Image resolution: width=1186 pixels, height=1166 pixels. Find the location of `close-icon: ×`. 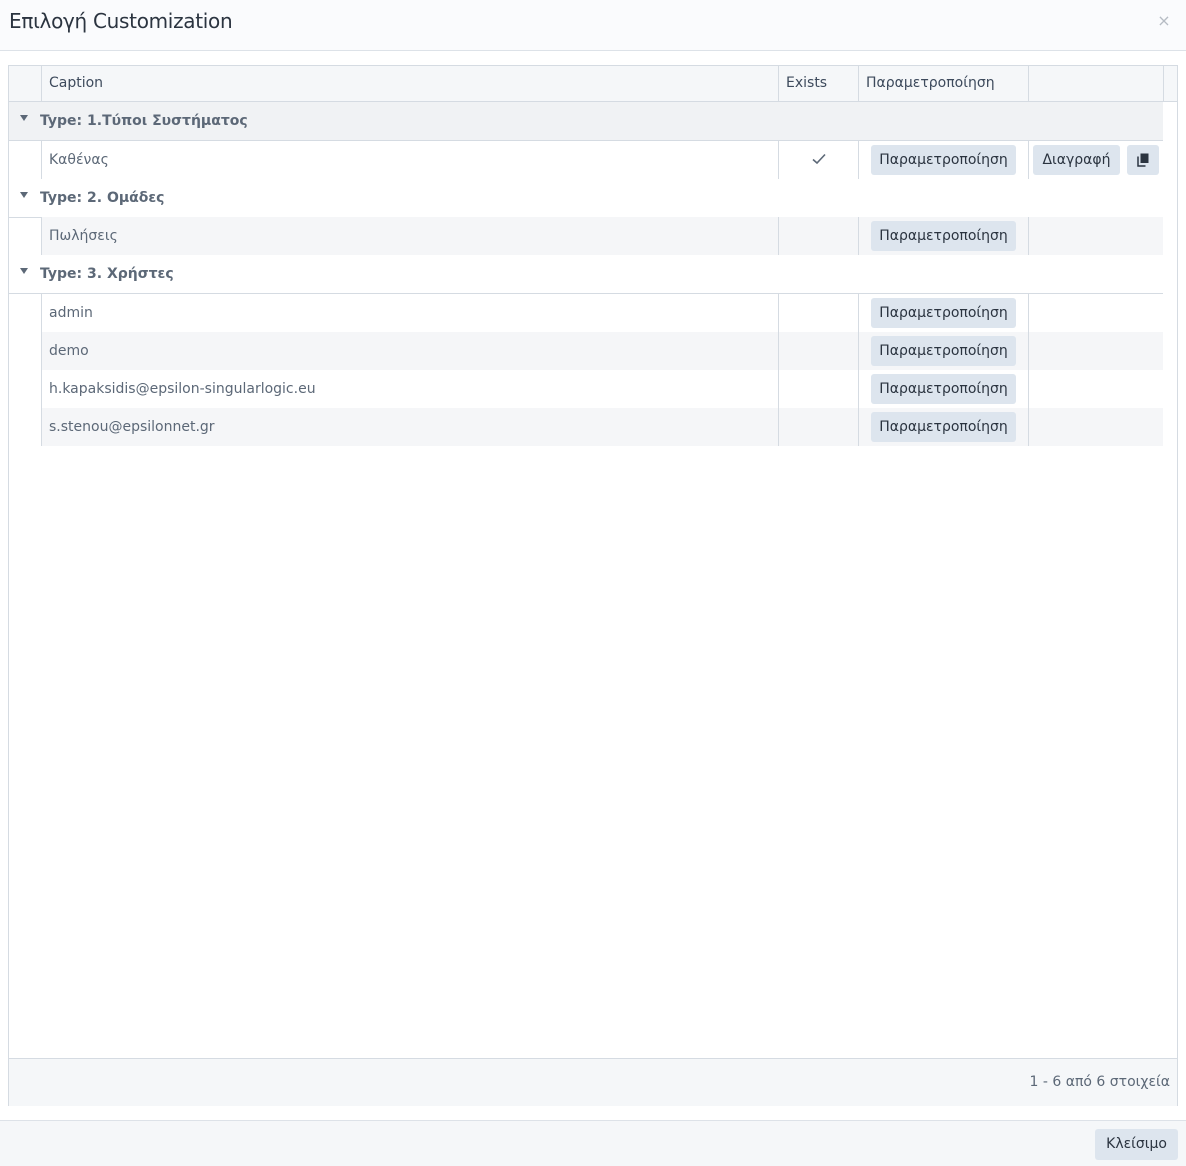

close-icon: × is located at coordinates (1164, 21).